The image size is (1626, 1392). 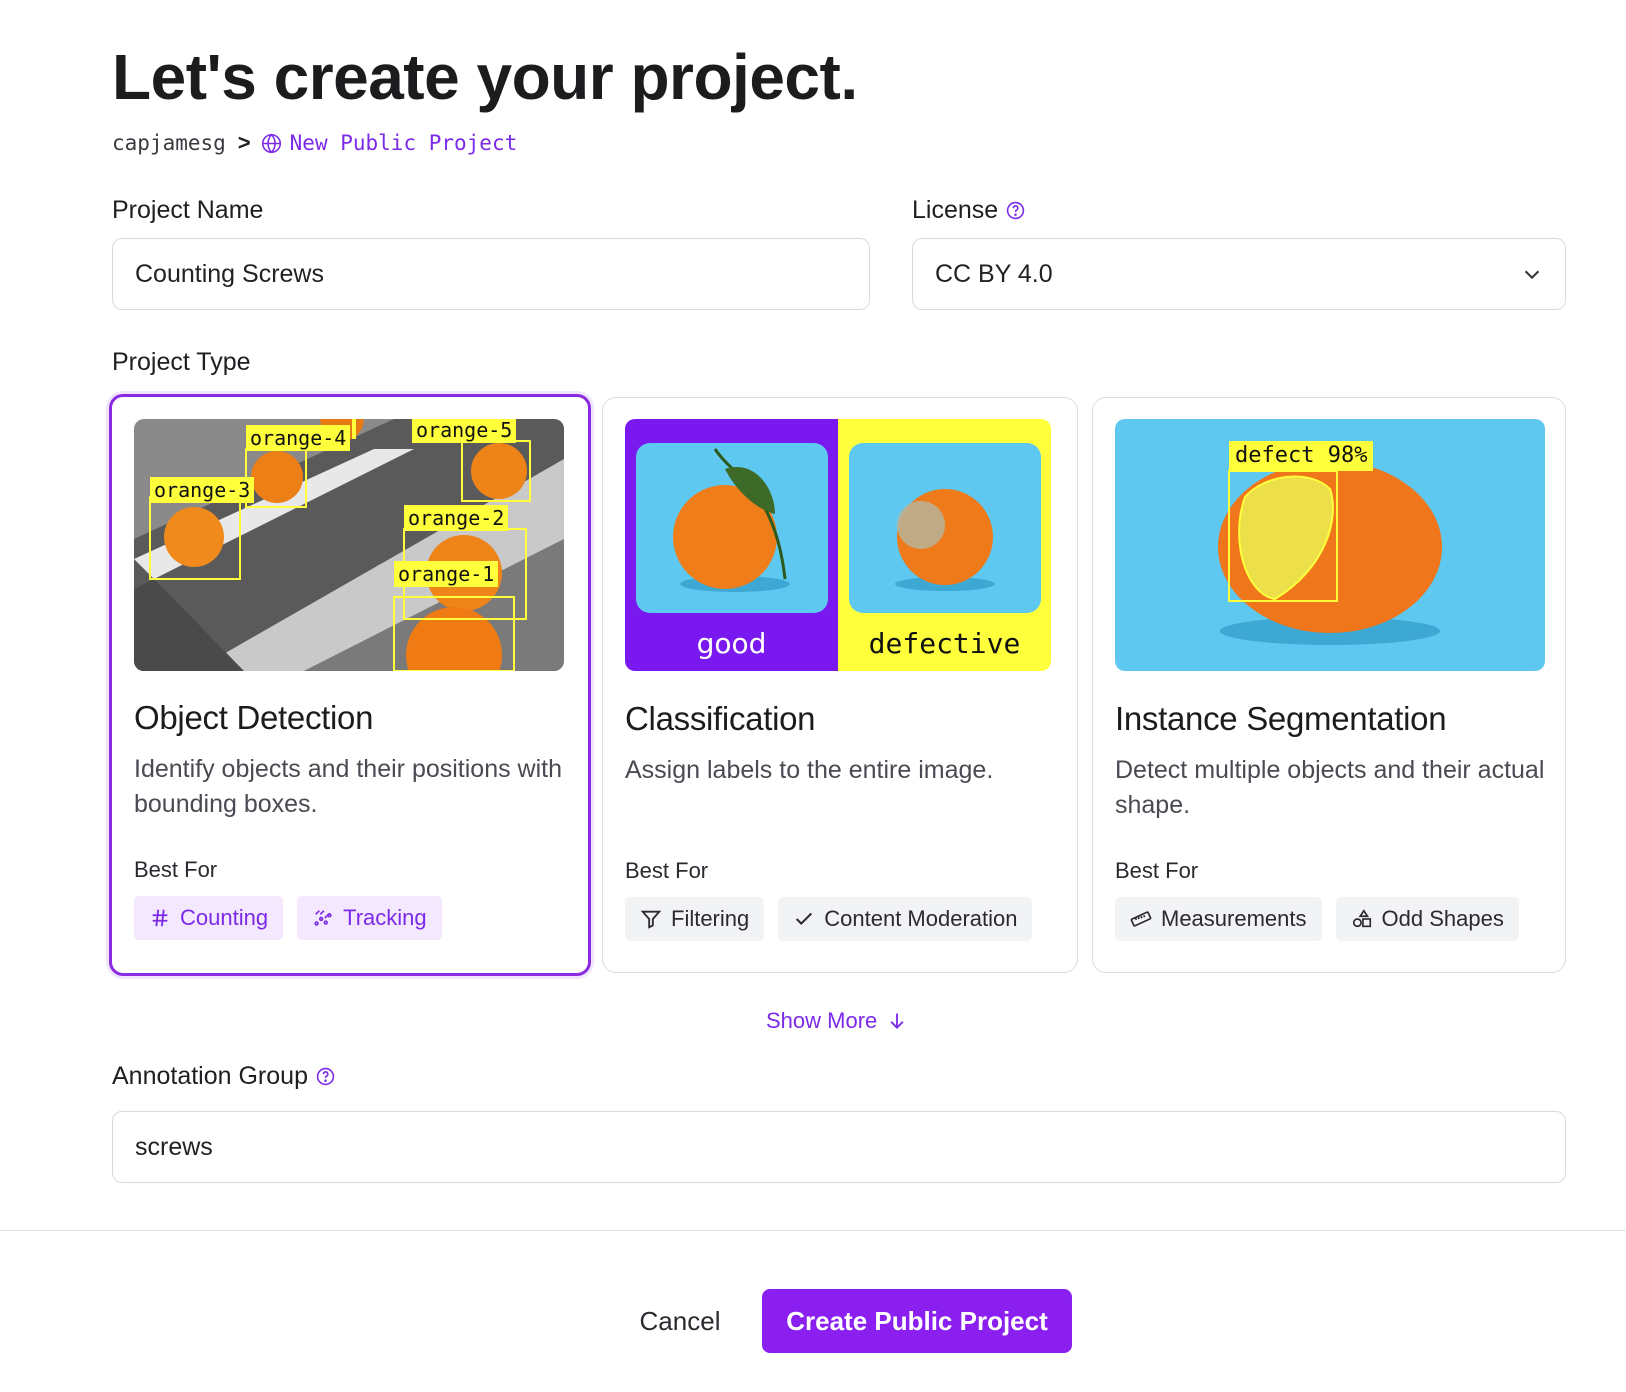 What do you see at coordinates (1141, 919) in the screenshot?
I see `ruler-icon` at bounding box center [1141, 919].